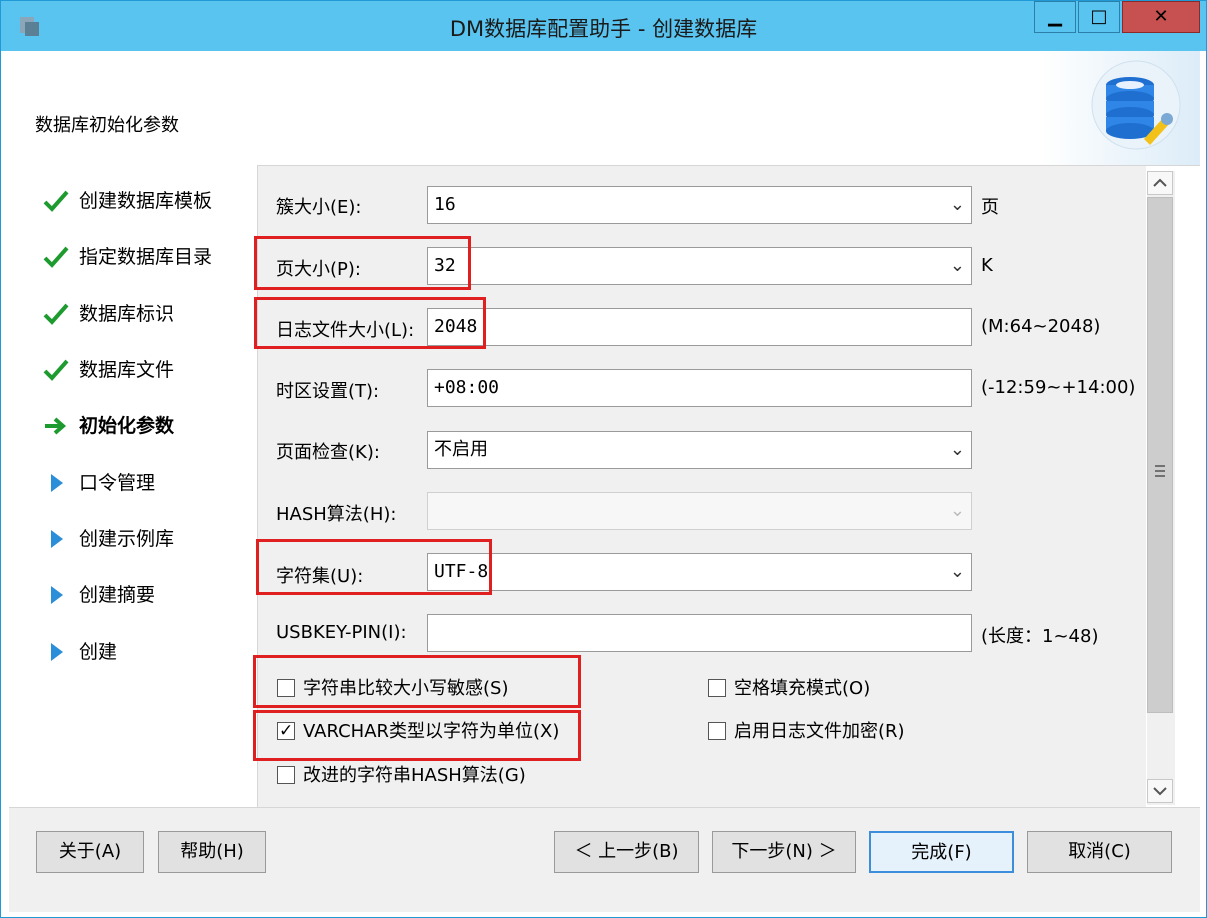 Image resolution: width=1207 pixels, height=918 pixels. What do you see at coordinates (414, 775) in the screenshot?
I see `improved-hash-label: 改进的字符串HASH算法(G)` at bounding box center [414, 775].